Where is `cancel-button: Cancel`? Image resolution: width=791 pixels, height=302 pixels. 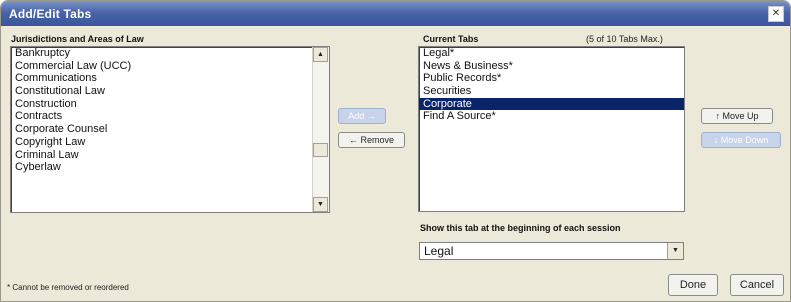 cancel-button: Cancel is located at coordinates (757, 285).